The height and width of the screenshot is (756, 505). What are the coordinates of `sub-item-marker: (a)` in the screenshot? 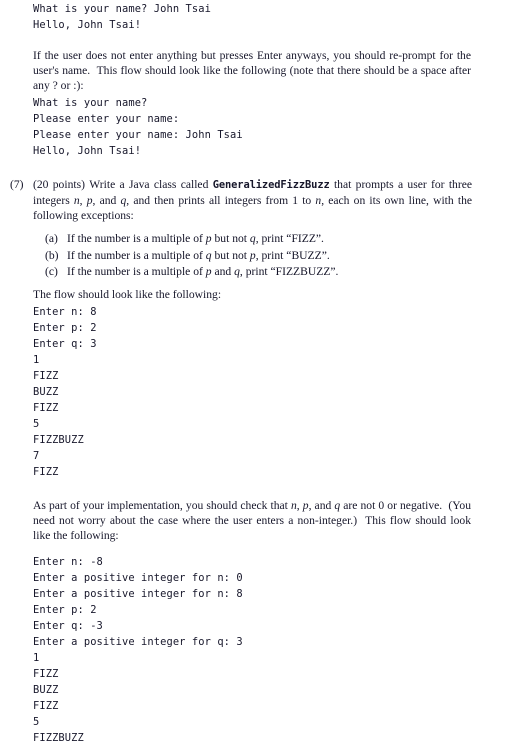 It's located at (51, 239).